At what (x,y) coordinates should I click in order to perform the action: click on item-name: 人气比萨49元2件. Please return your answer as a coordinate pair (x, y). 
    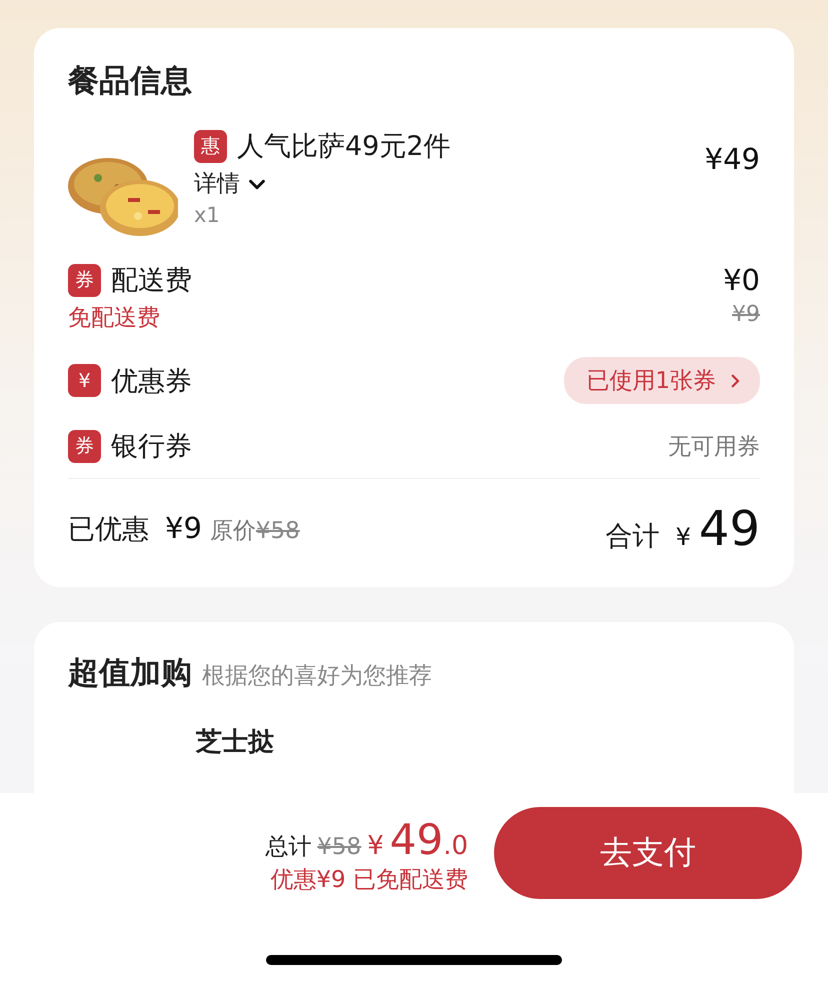
    Looking at the image, I should click on (344, 147).